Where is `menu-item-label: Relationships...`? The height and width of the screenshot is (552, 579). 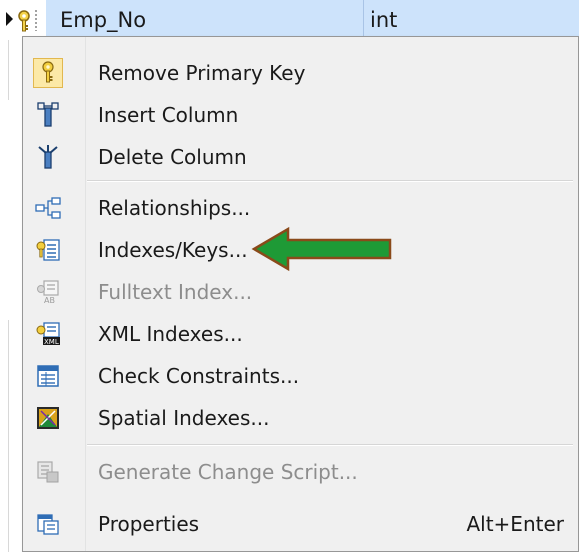
menu-item-label: Relationships... is located at coordinates (174, 208).